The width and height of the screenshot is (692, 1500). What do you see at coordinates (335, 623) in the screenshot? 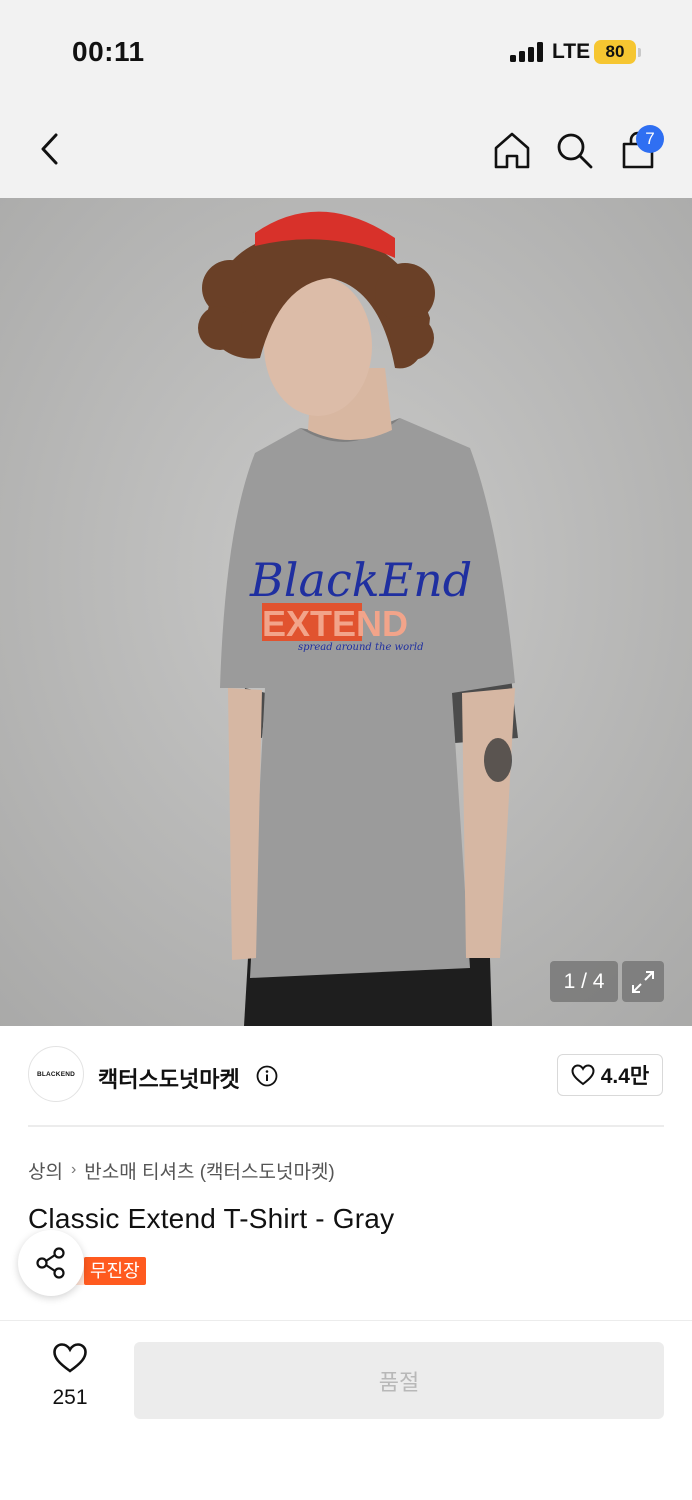
I see `svg-text: EXTEND` at bounding box center [335, 623].